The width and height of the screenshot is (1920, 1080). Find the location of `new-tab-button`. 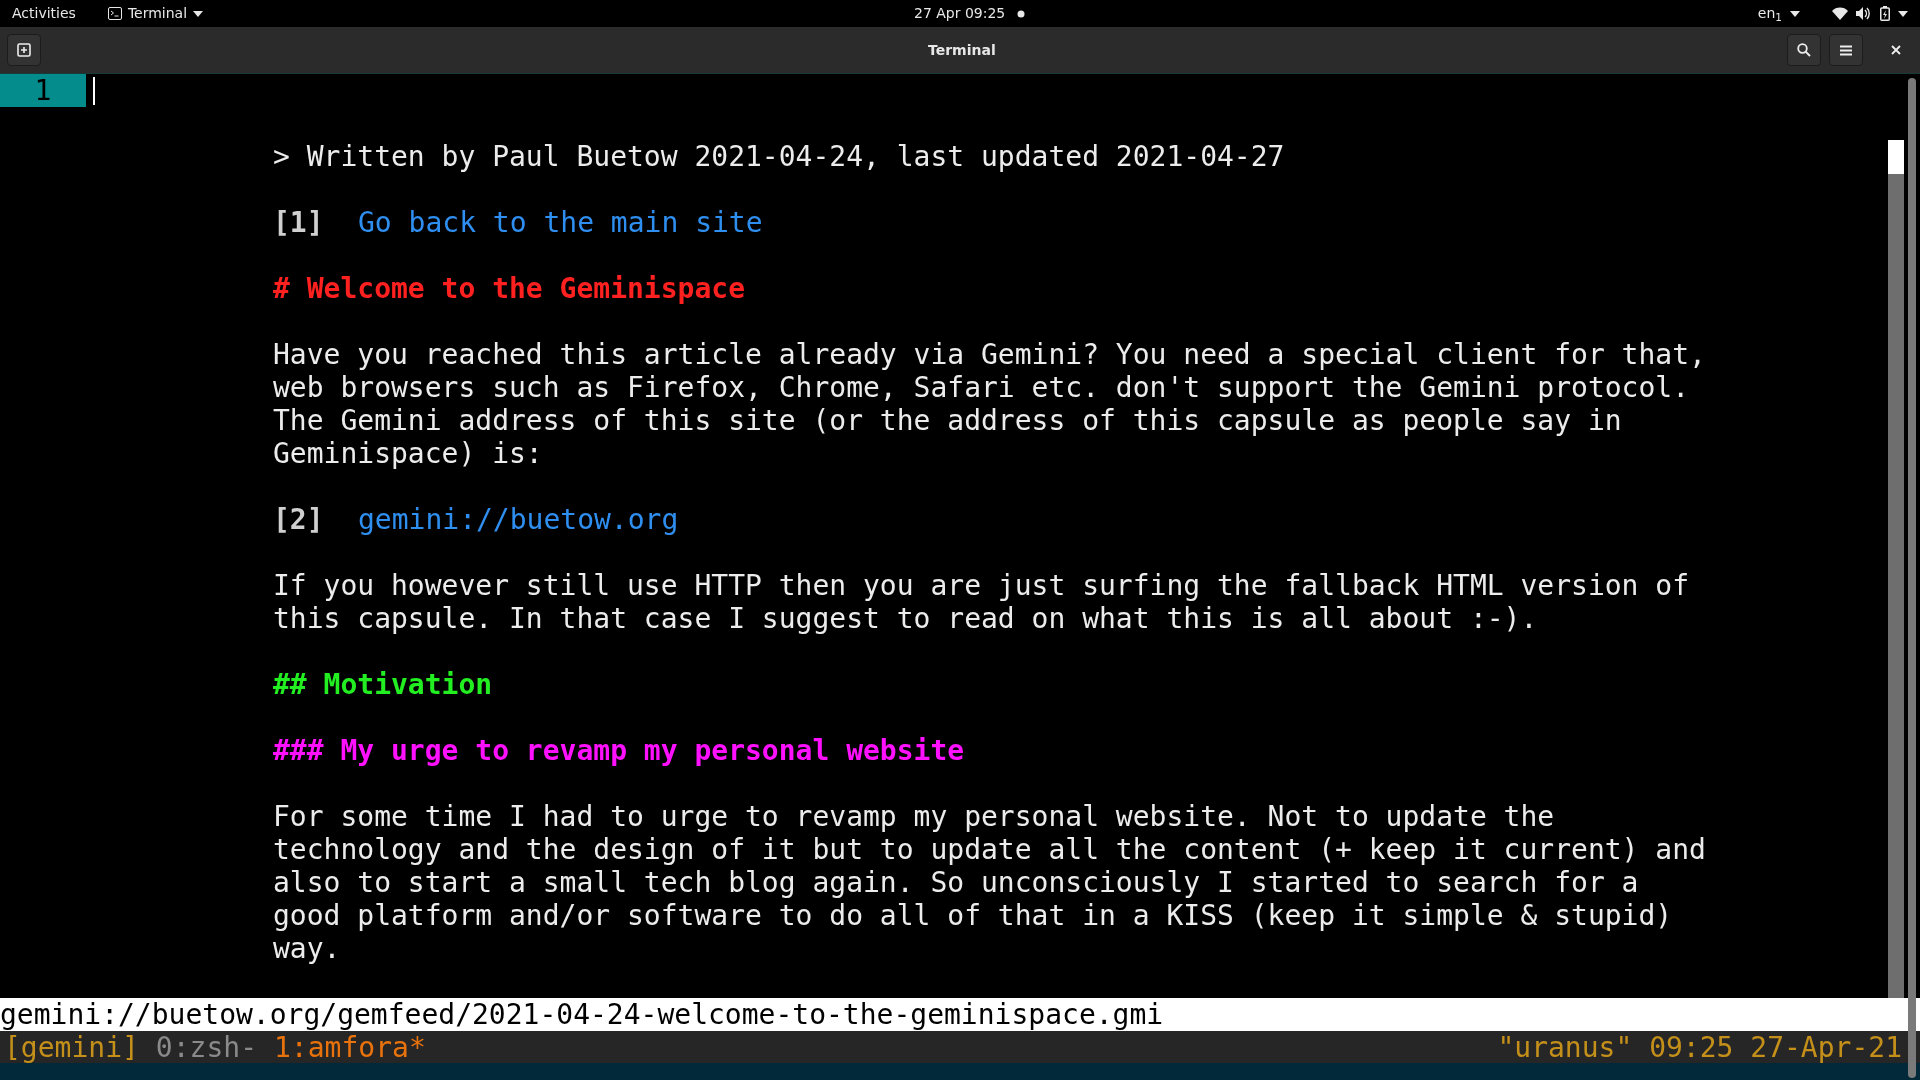

new-tab-button is located at coordinates (24, 50).